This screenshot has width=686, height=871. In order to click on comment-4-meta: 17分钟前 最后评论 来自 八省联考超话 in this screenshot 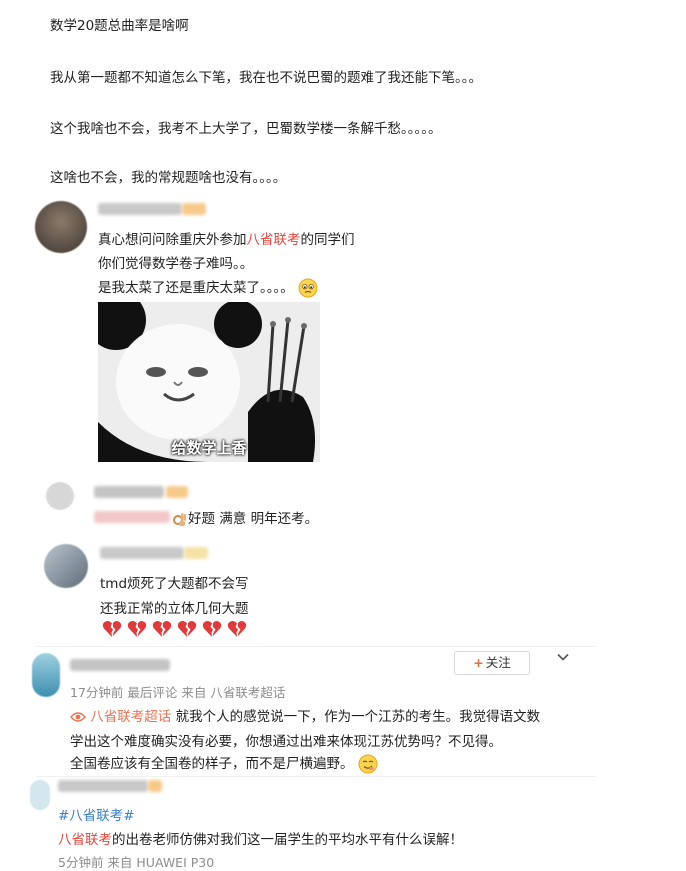, I will do `click(178, 692)`.